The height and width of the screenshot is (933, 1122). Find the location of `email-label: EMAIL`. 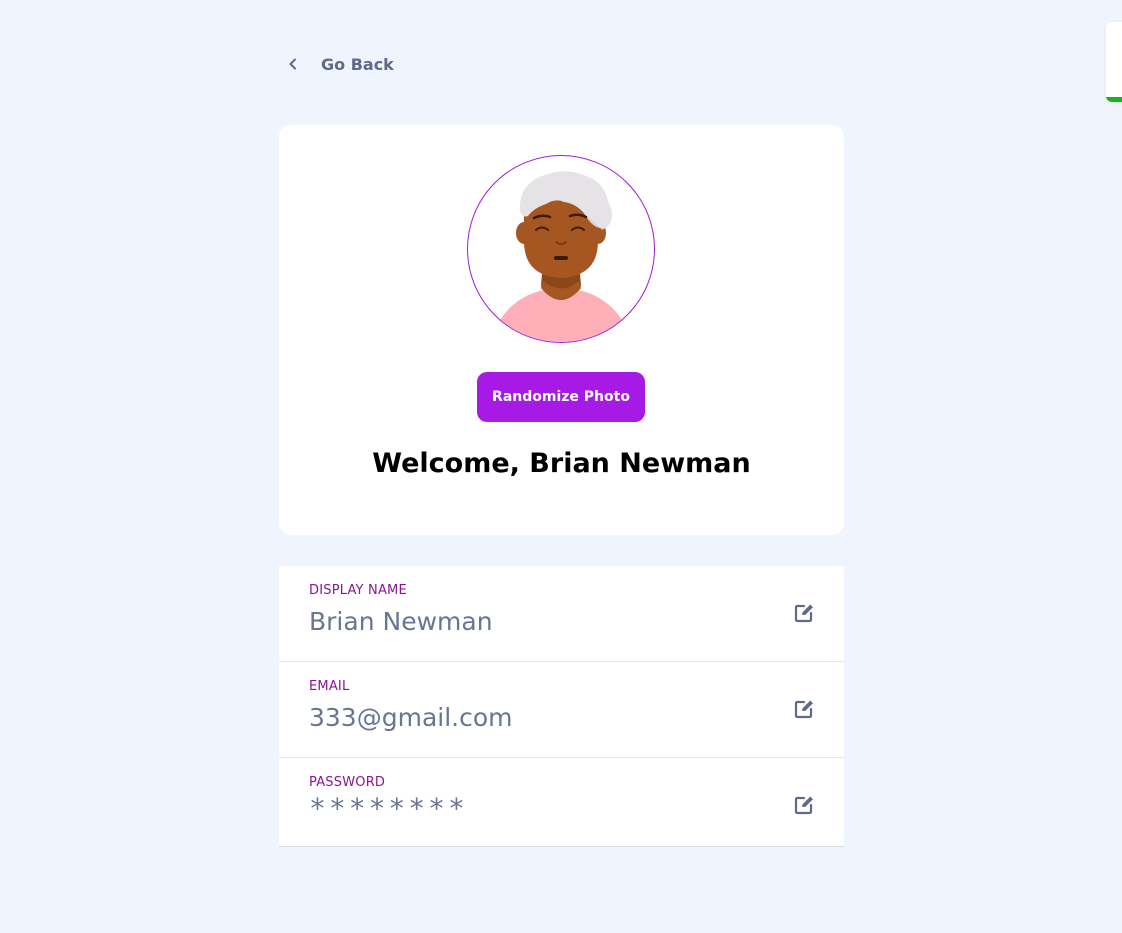

email-label: EMAIL is located at coordinates (329, 686).